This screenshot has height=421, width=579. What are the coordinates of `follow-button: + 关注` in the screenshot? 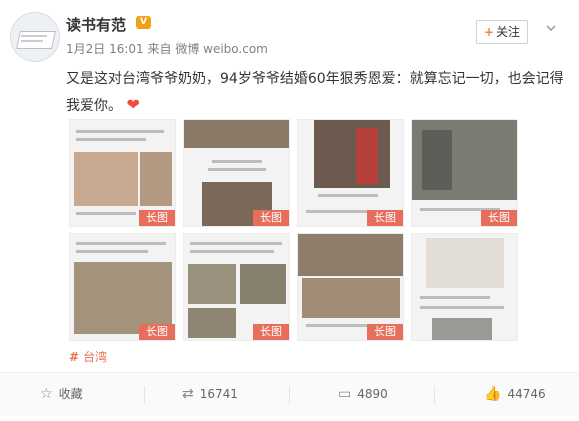 It's located at (502, 32).